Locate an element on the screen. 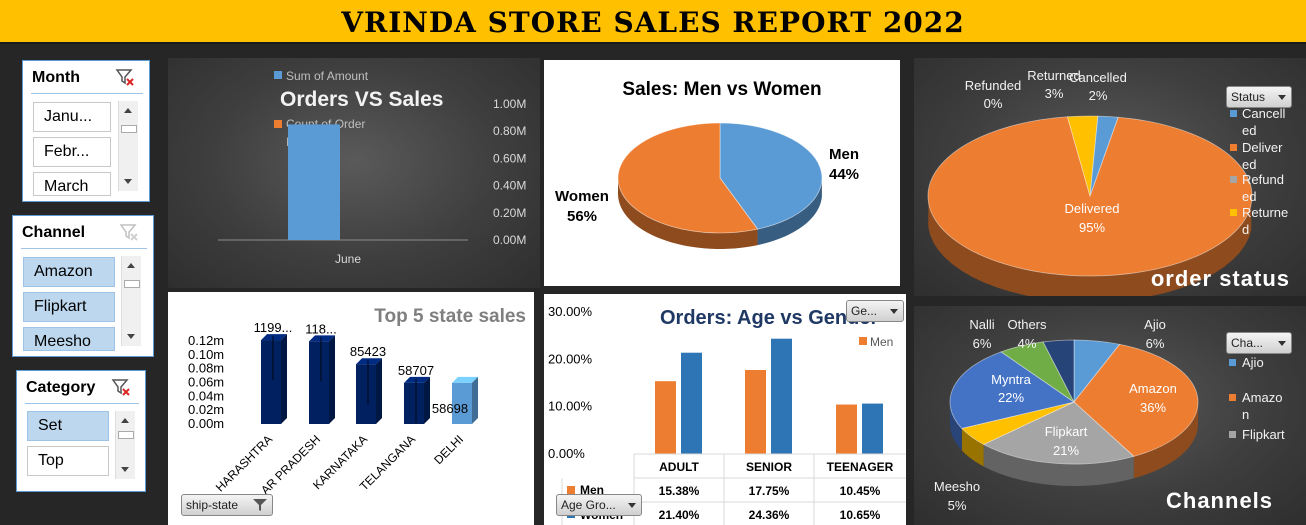  bar-men-adult is located at coordinates (665, 417).